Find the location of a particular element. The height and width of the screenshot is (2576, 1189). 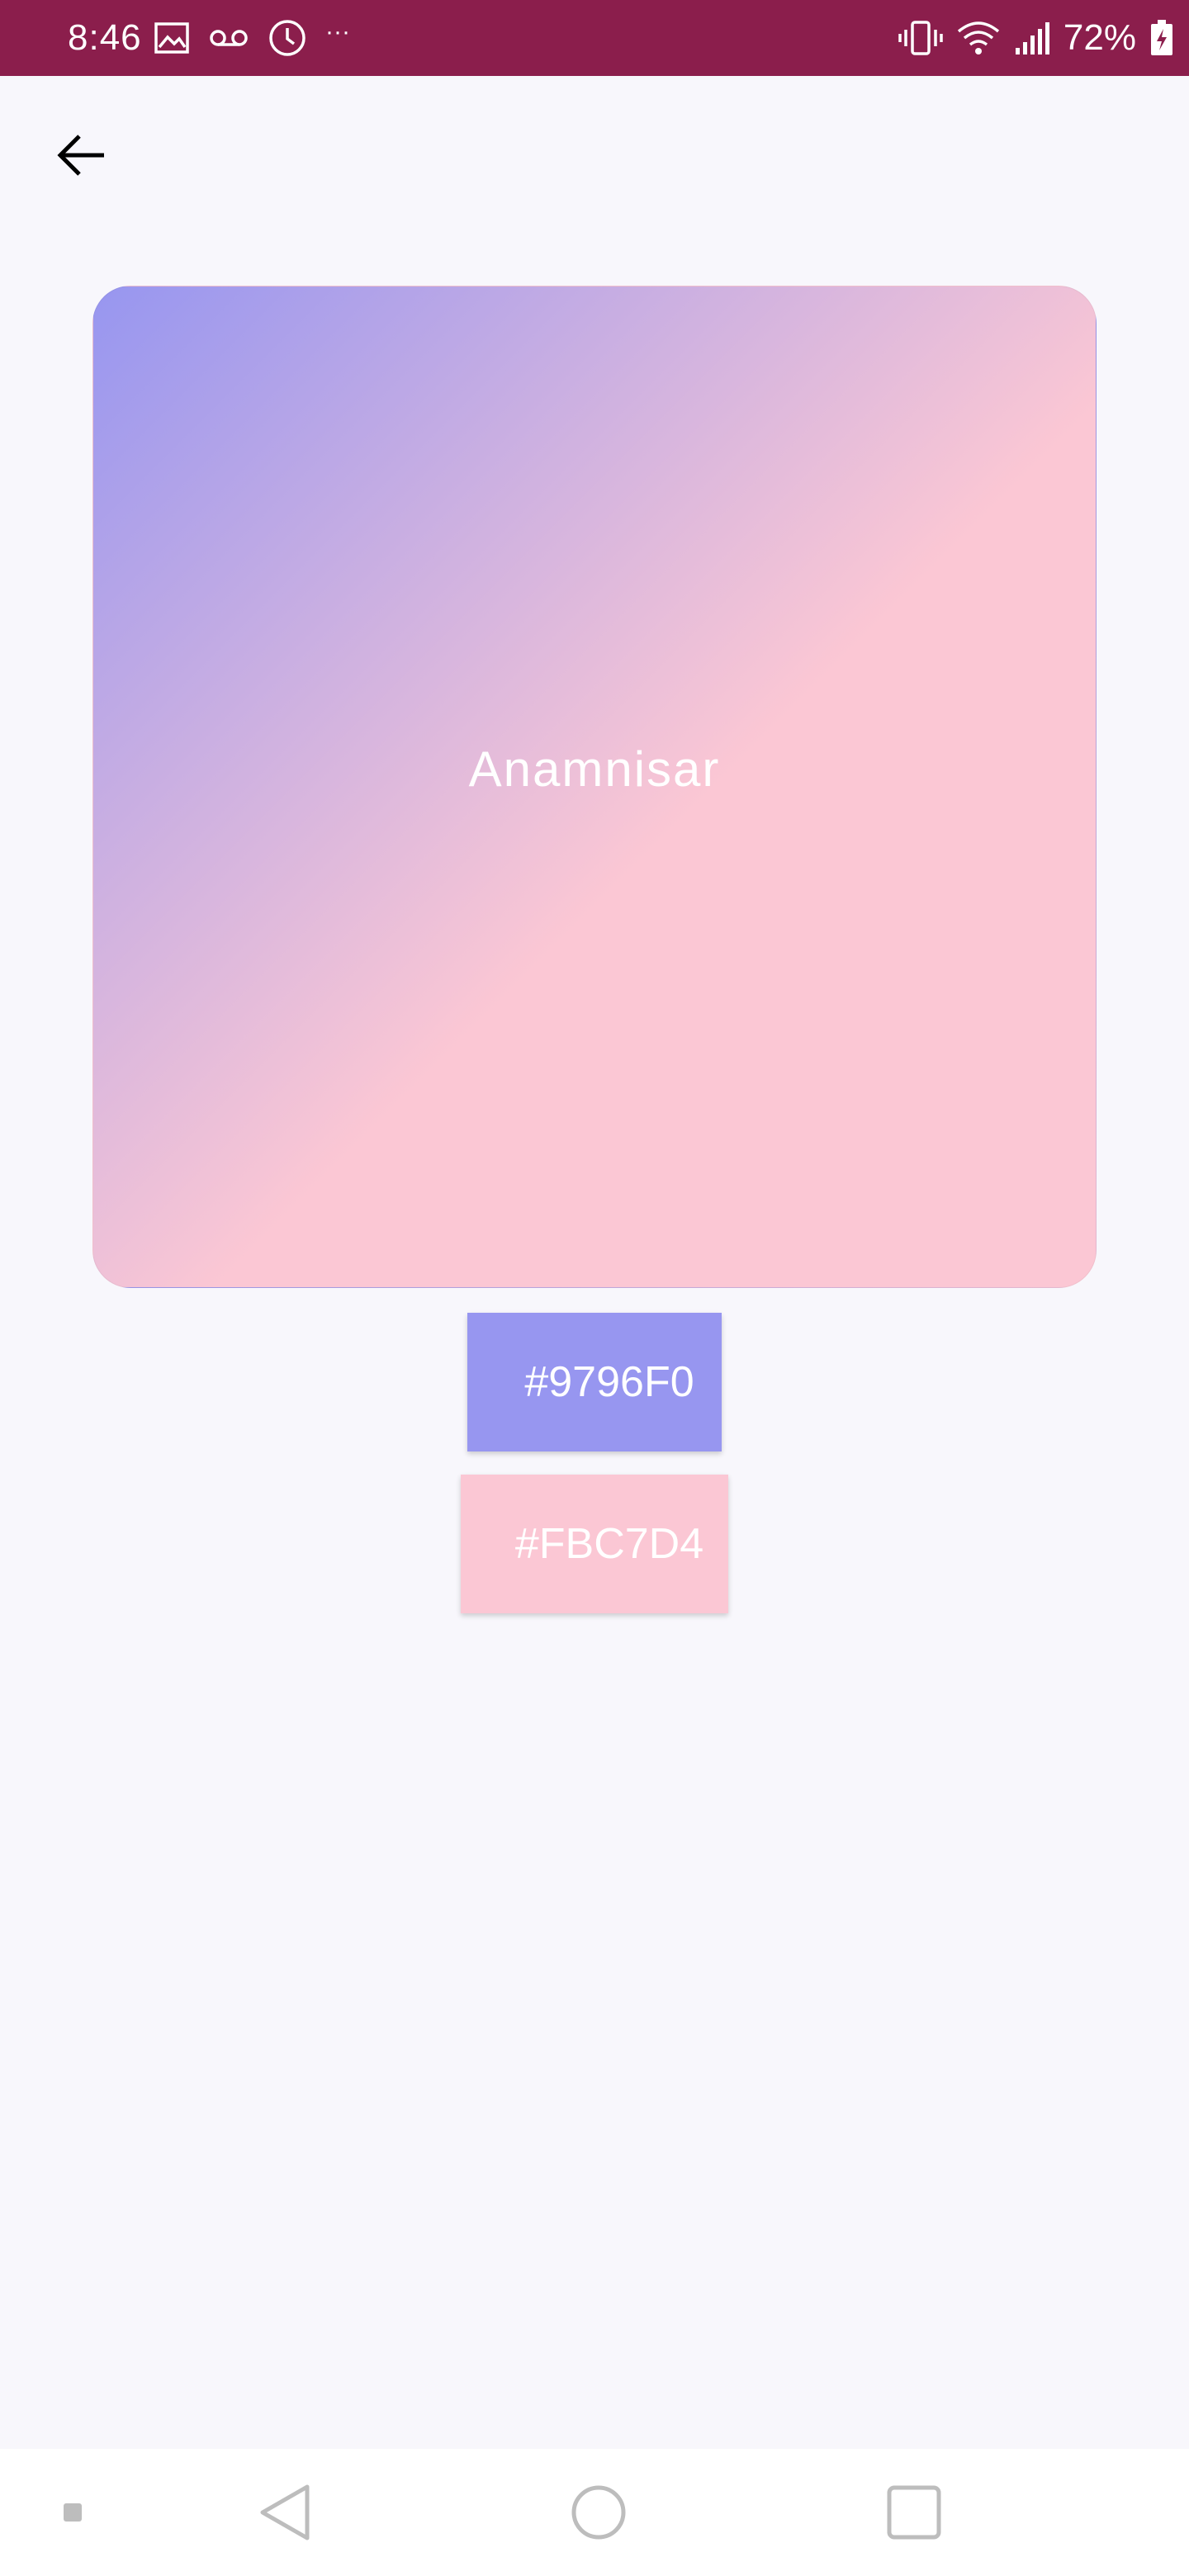

notification-icons: ··· is located at coordinates (252, 38).